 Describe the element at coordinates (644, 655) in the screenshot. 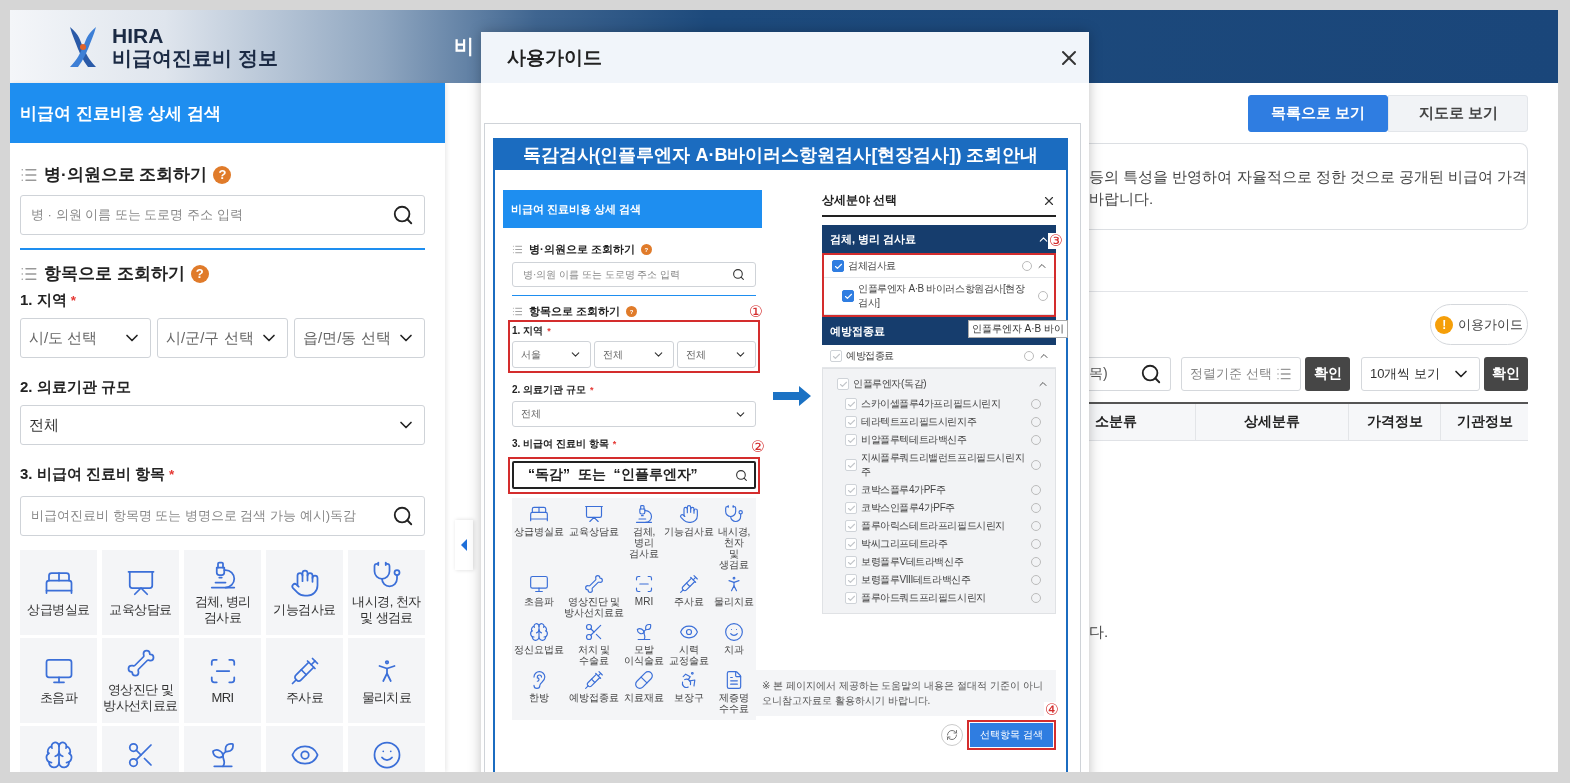

I see `category-label: 모발 이식술료` at that location.